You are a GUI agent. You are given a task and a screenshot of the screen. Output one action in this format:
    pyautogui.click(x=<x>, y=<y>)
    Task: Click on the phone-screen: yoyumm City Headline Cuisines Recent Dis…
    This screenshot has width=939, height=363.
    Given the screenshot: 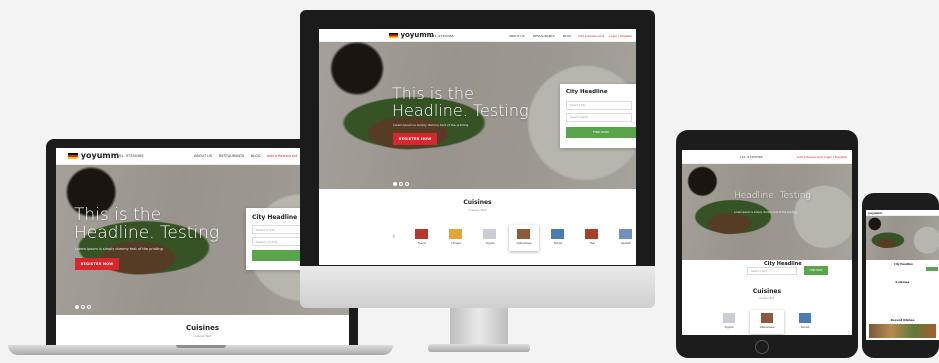 What is the action you would take?
    pyautogui.click(x=902, y=275)
    